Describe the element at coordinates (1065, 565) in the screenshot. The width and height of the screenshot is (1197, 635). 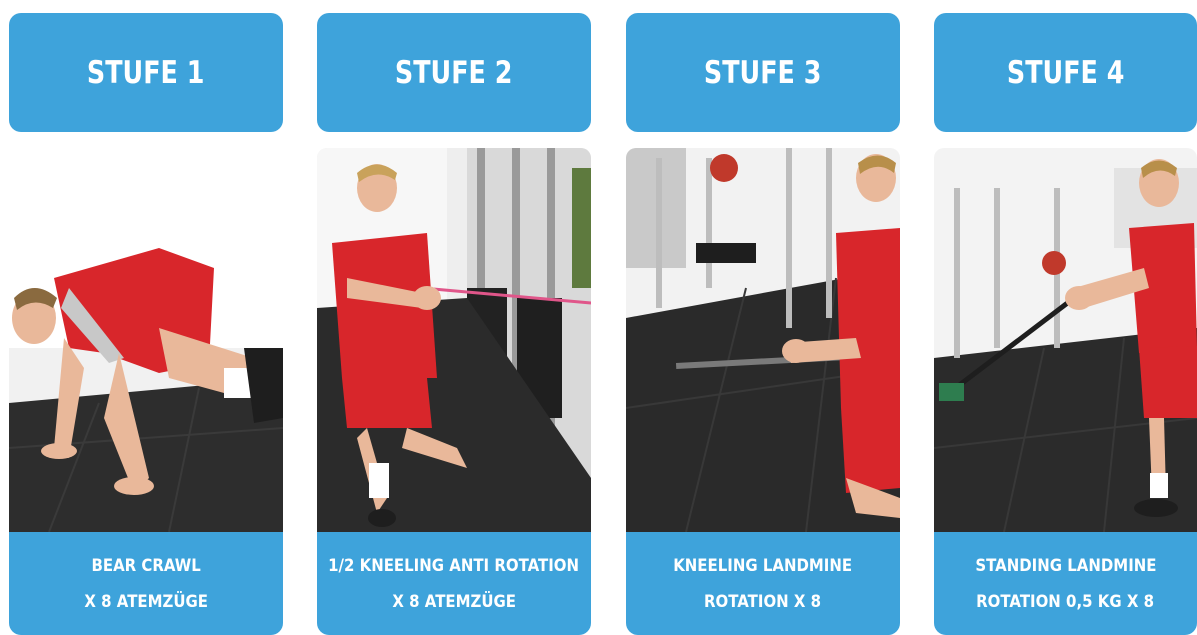
I see `exercise-name: STANDING LANDMINE` at that location.